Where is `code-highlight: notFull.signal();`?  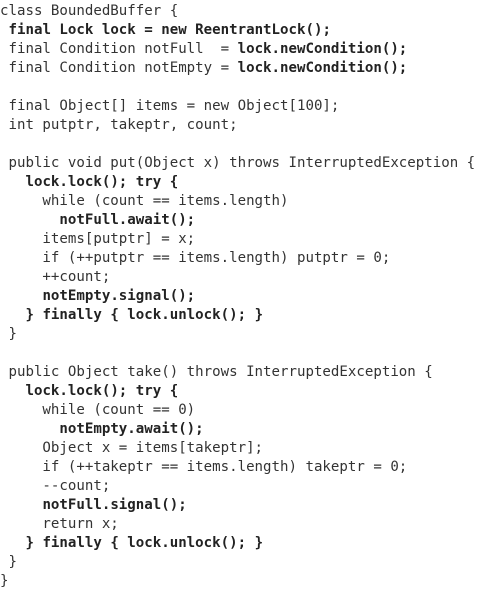
code-highlight: notFull.signal(); is located at coordinates (114, 505).